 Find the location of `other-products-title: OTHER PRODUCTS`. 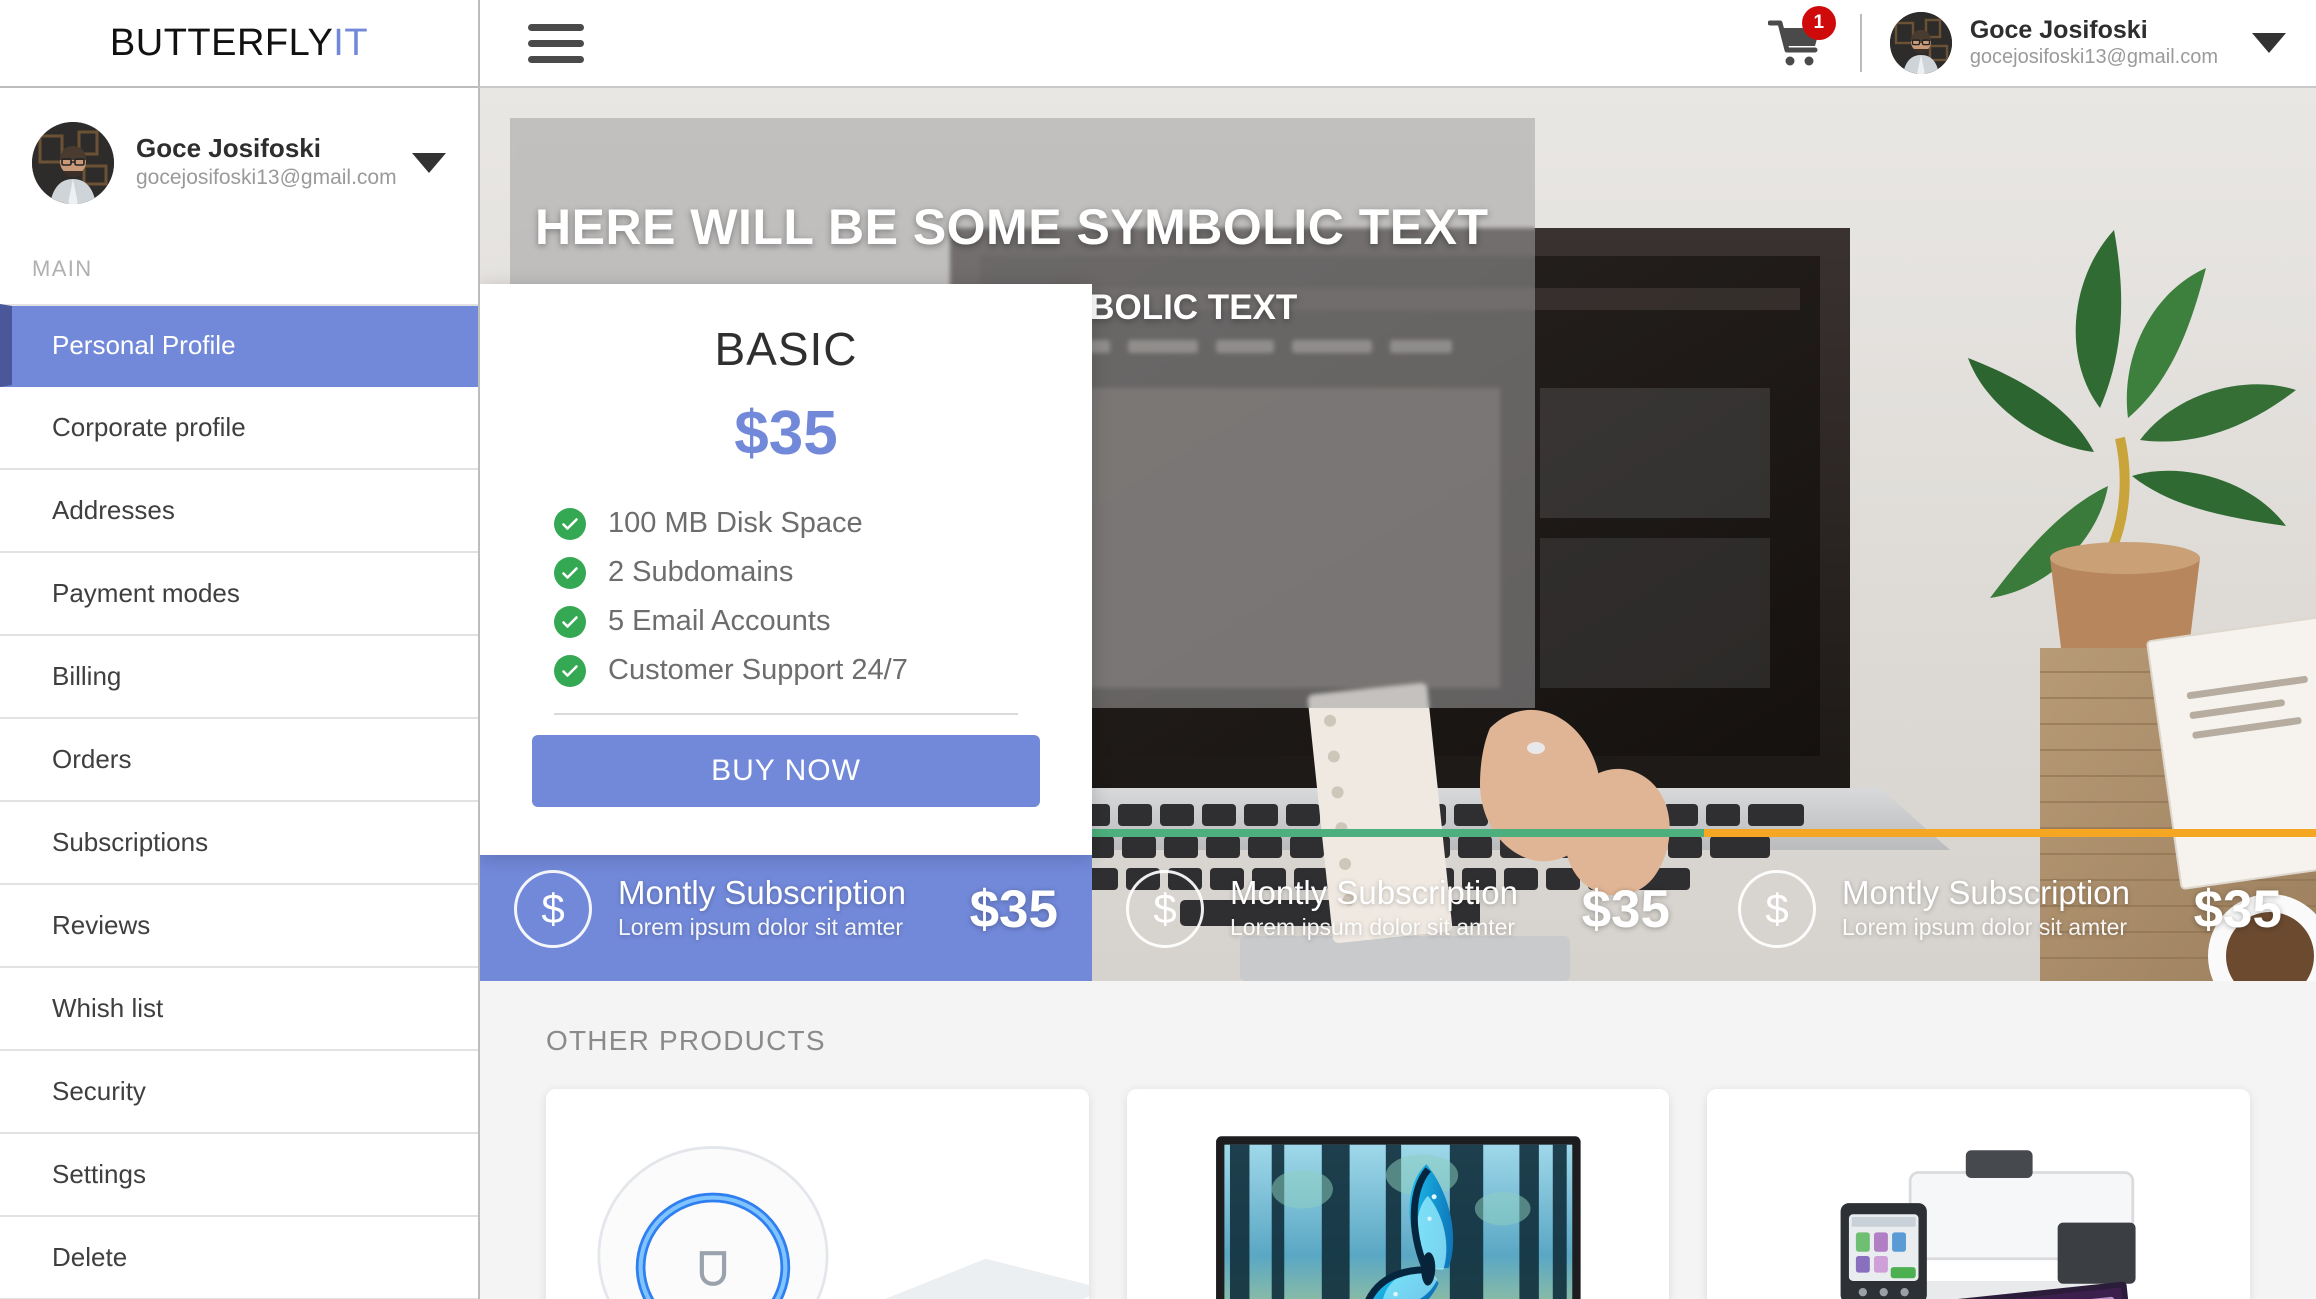

other-products-title: OTHER PRODUCTS is located at coordinates (686, 1040).